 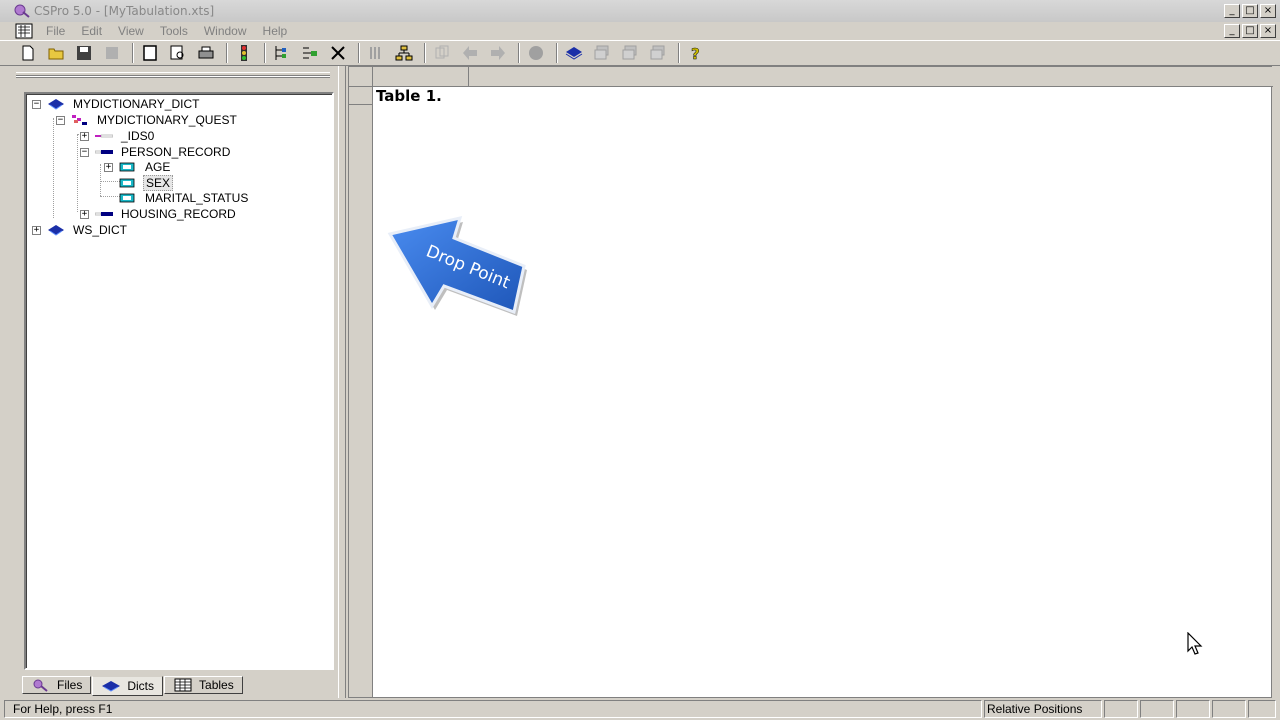 I want to click on status-grip, so click(x=1262, y=709).